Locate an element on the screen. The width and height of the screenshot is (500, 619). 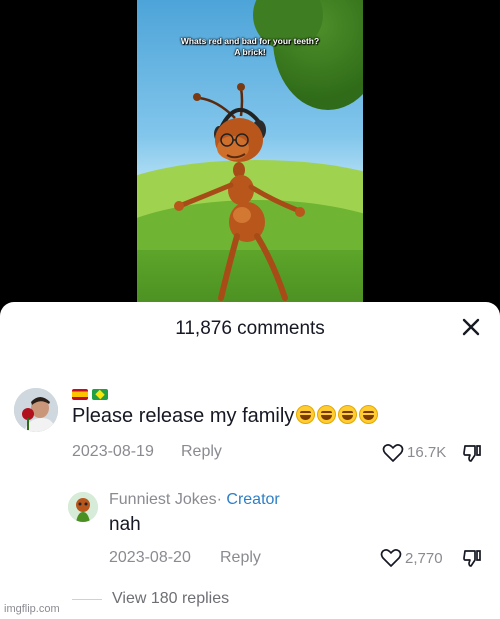
comment-date: 2023-08-19 is located at coordinates (113, 451).